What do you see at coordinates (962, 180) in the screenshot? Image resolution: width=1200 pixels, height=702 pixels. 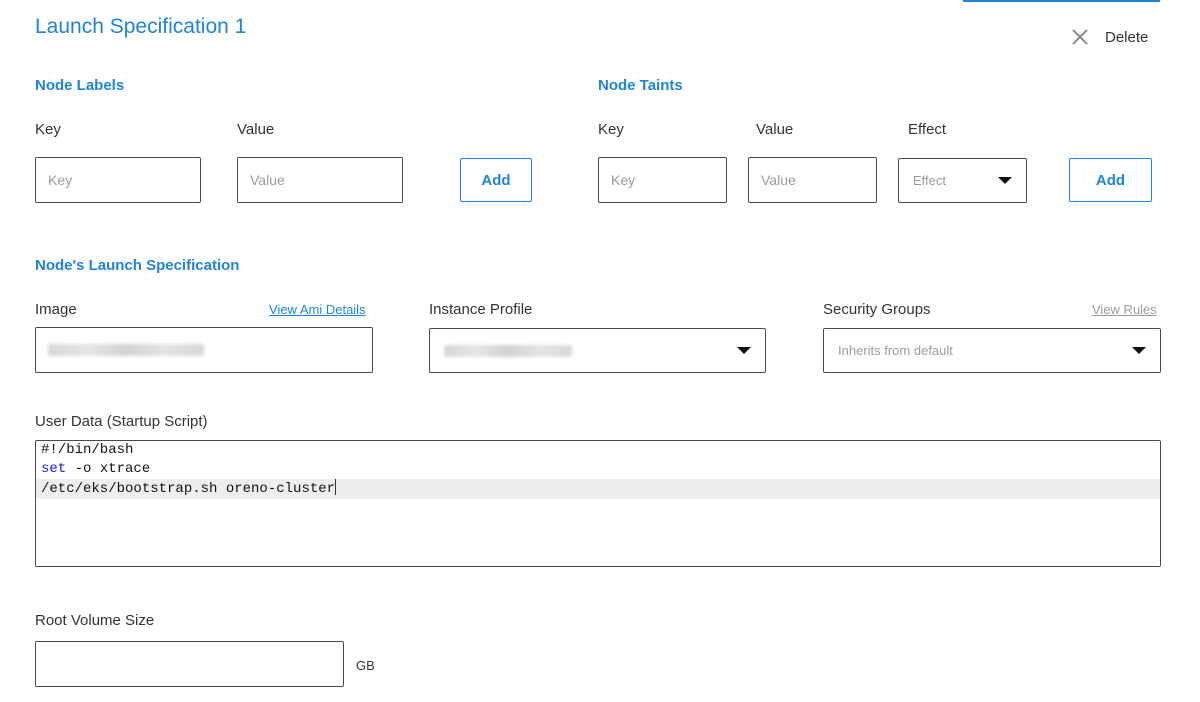 I see `node-taint-effect-select: Effect` at bounding box center [962, 180].